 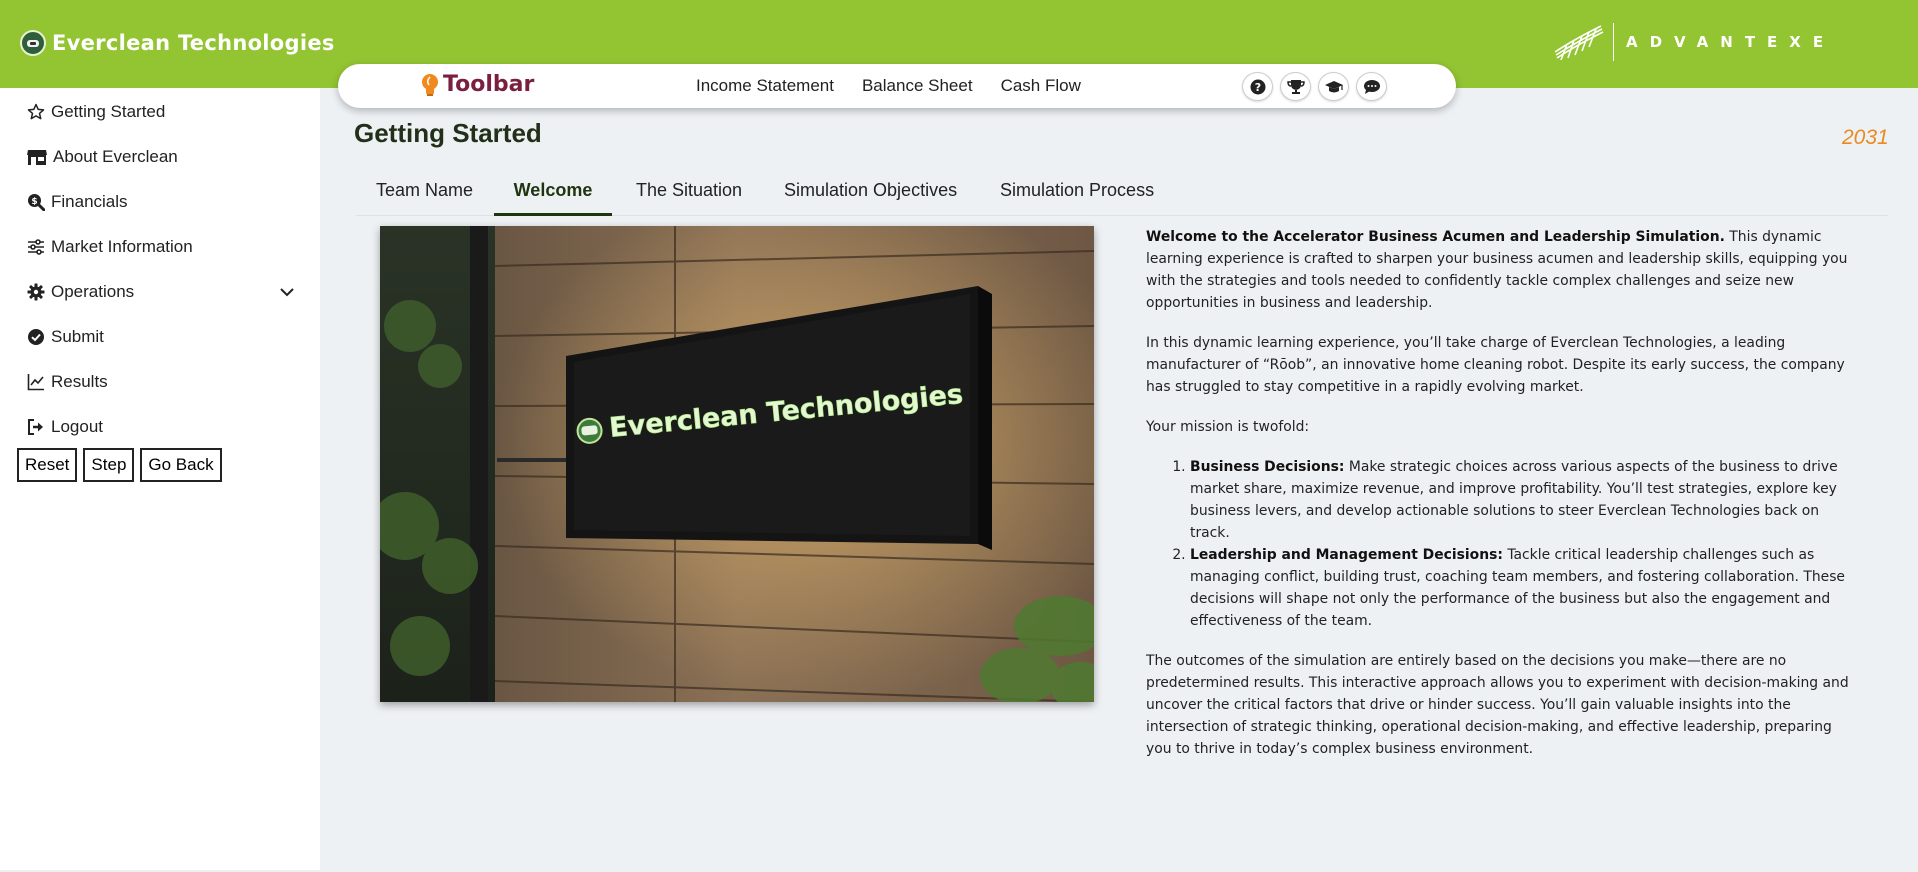 I want to click on tab-simulation-objectives: Simulation Objectives, so click(x=870, y=194).